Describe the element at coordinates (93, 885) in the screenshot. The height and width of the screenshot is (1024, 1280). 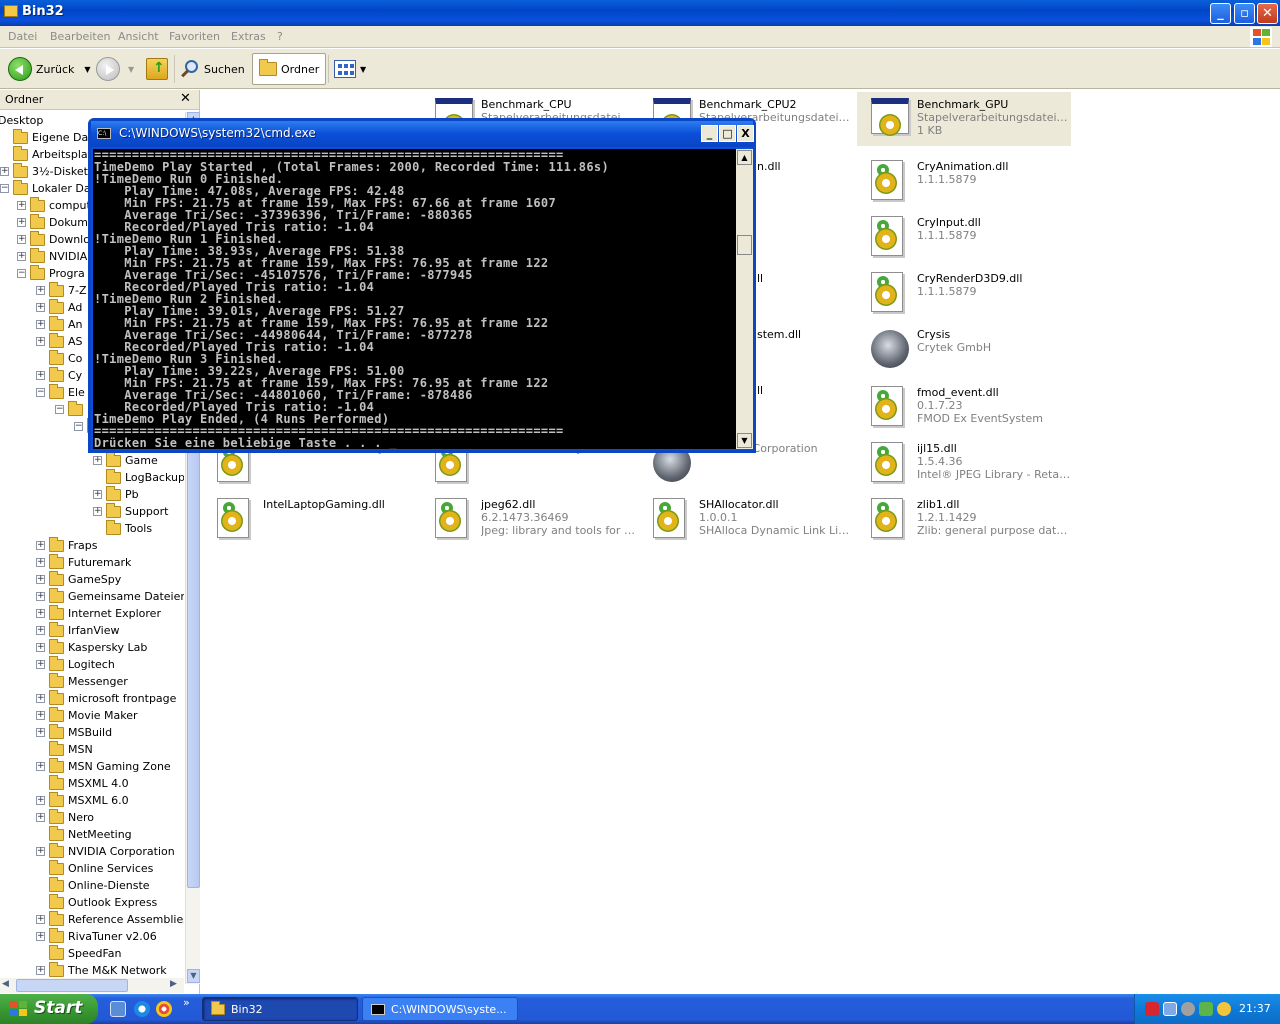
I see `tree-item: Online-Dienste` at that location.